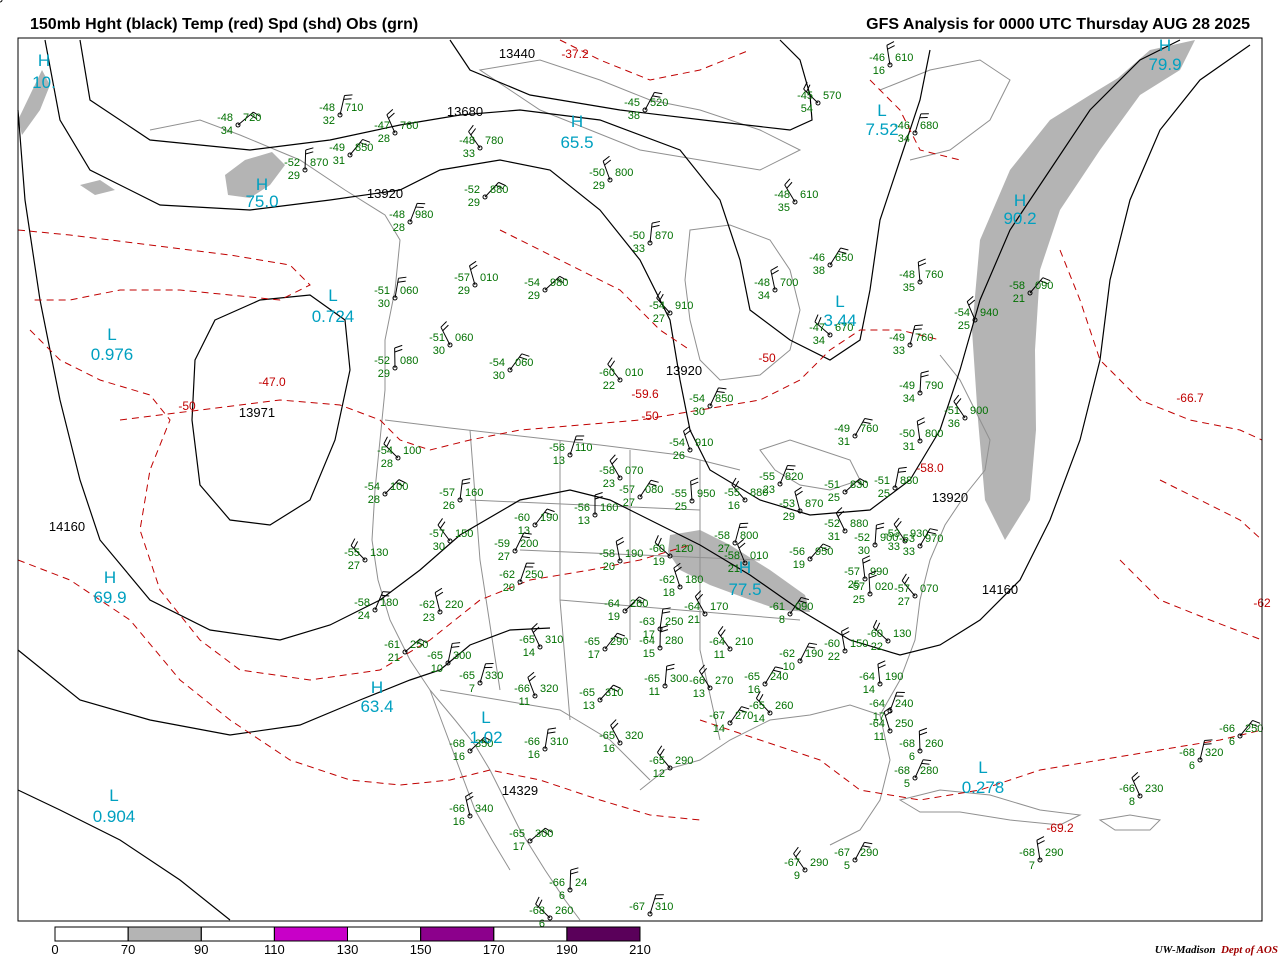 Image resolution: width=1280 pixels, height=960 pixels. Describe the element at coordinates (767, 358) in the screenshot. I see `temp-contour-label: -50` at that location.